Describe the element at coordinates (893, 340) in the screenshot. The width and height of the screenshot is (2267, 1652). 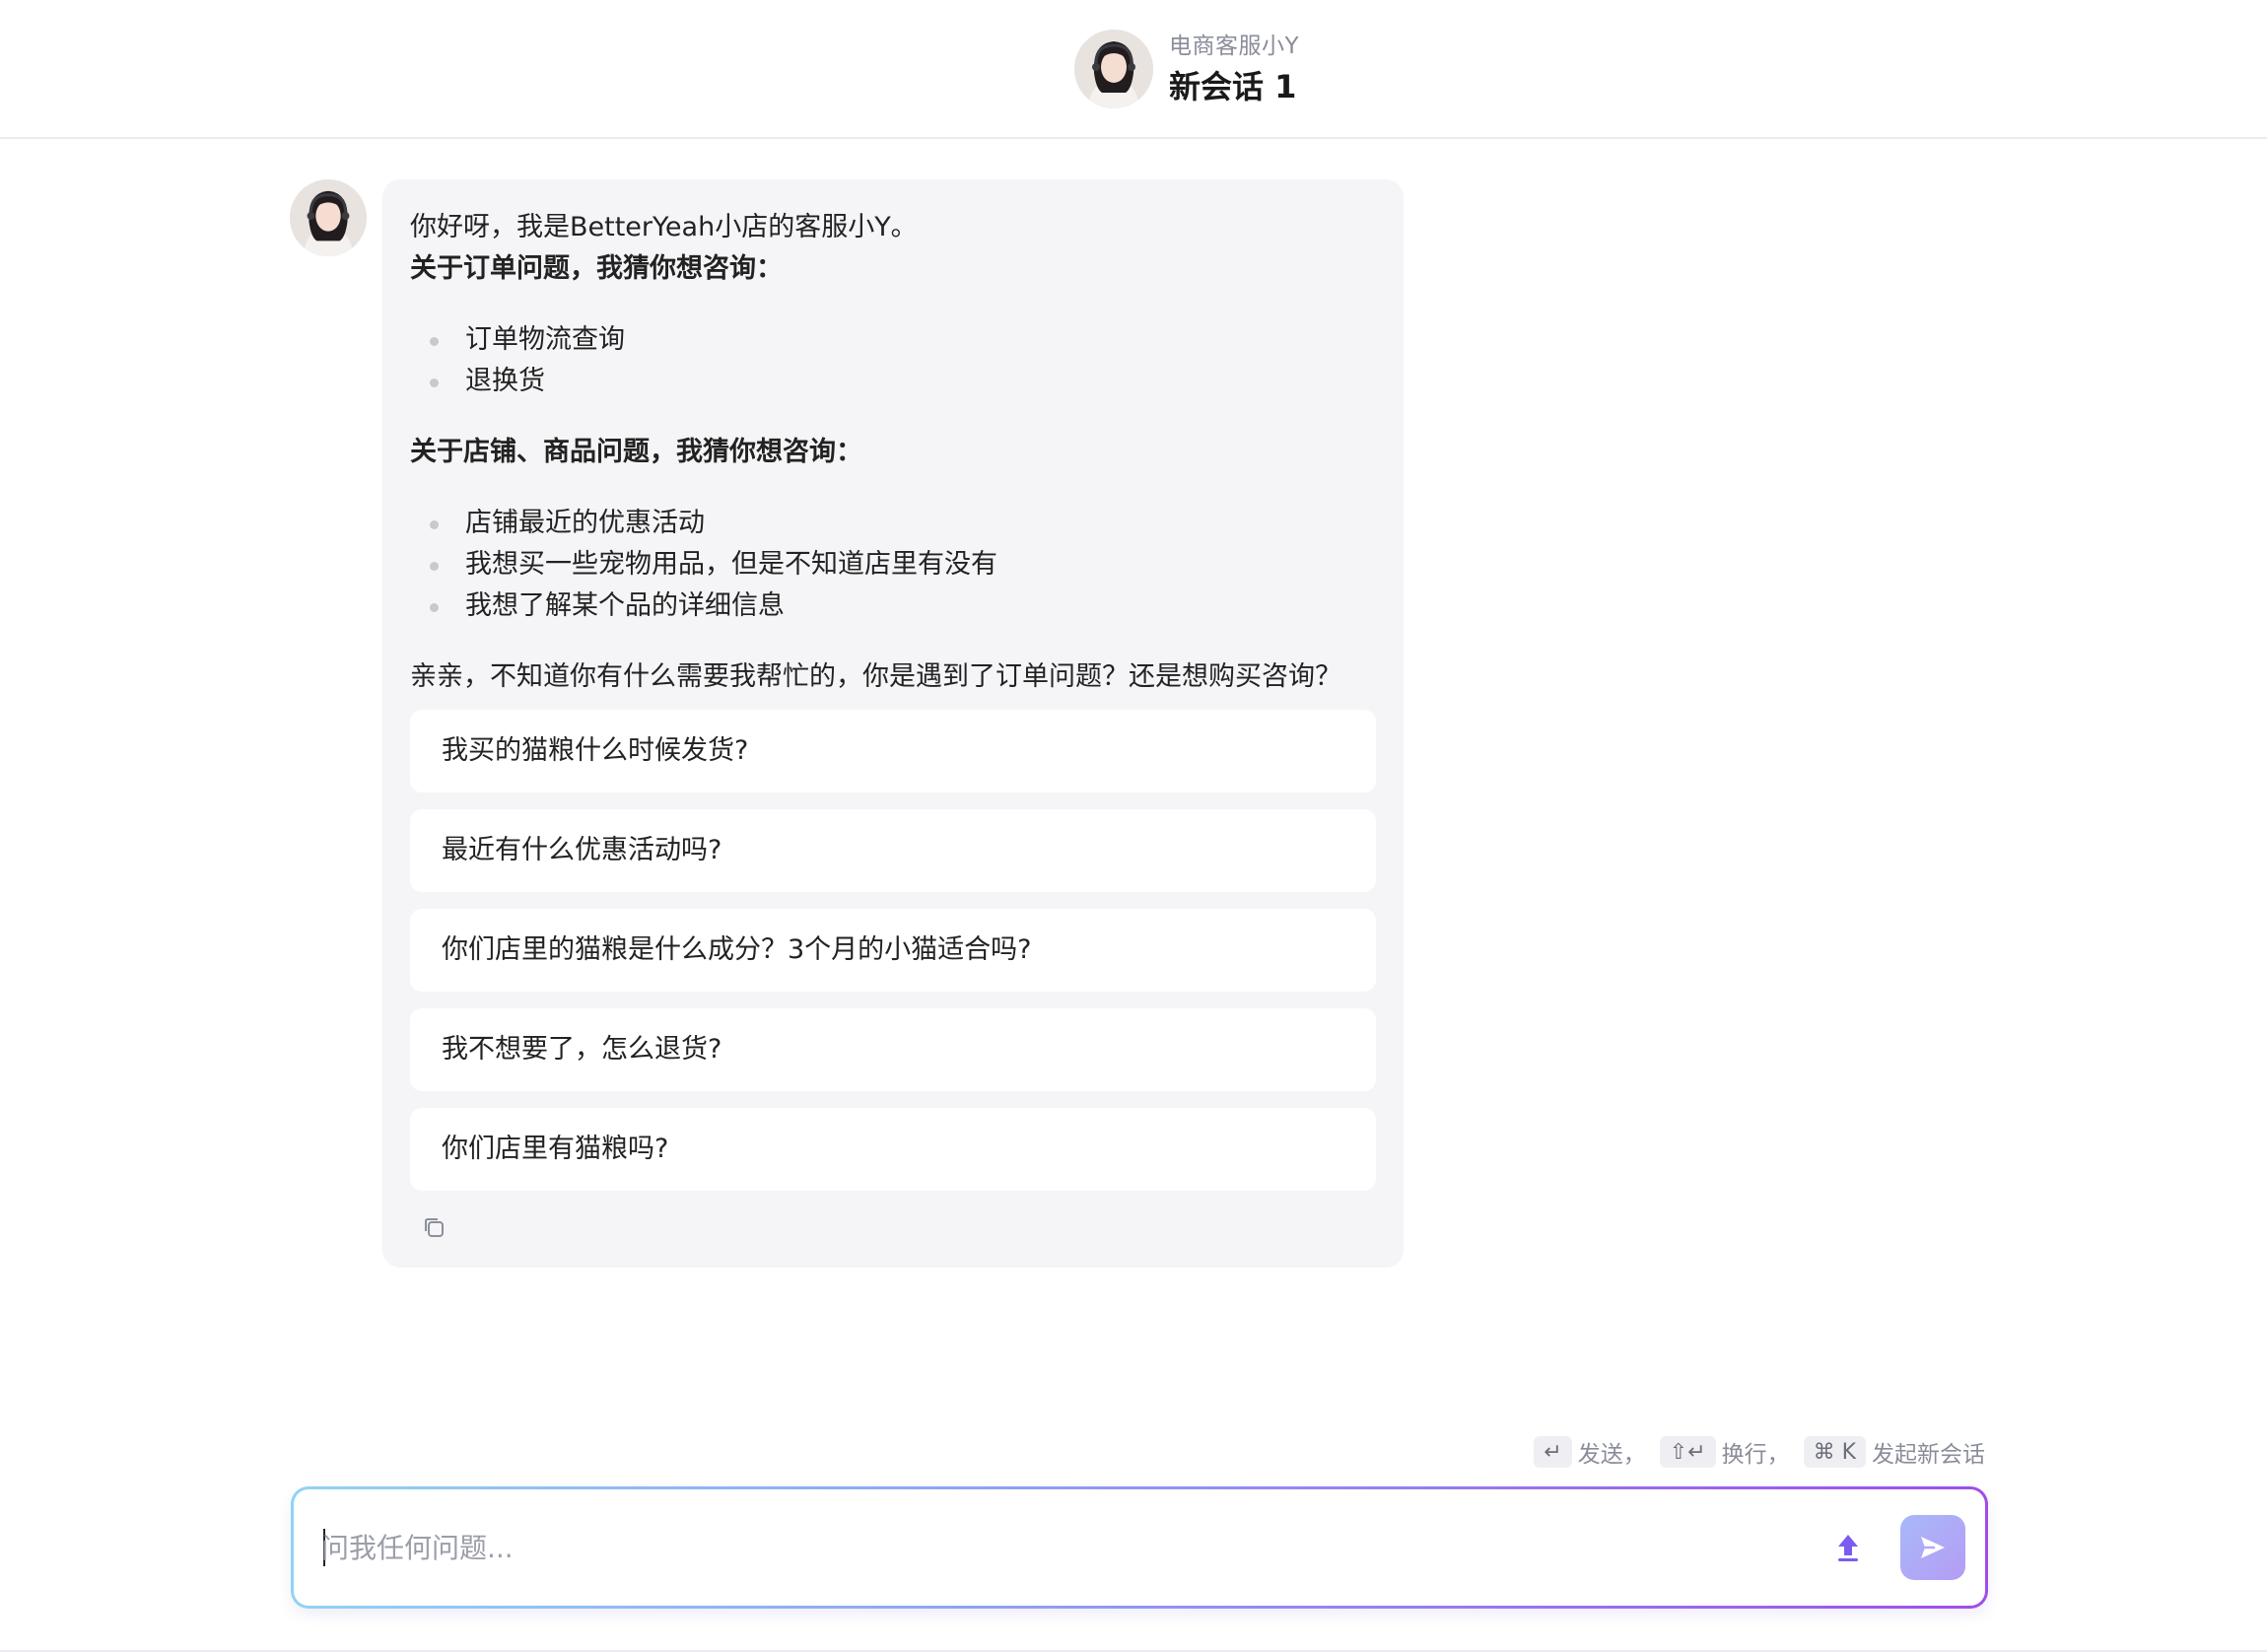
I see `list-item: 订单物流查询` at that location.